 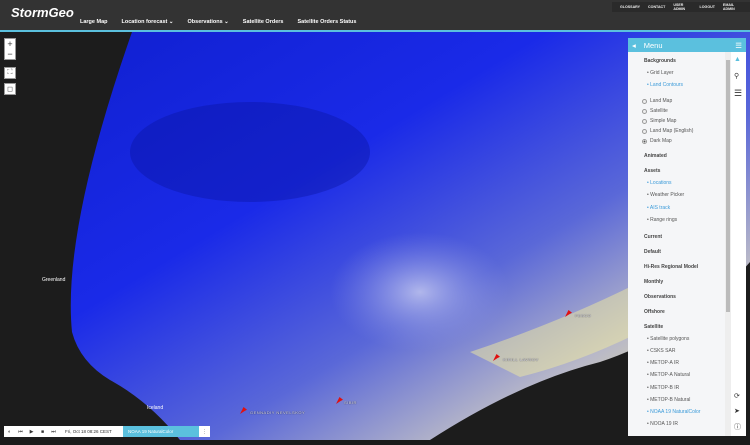 I want to click on nav-observations: Observations ⌄, so click(x=208, y=22).